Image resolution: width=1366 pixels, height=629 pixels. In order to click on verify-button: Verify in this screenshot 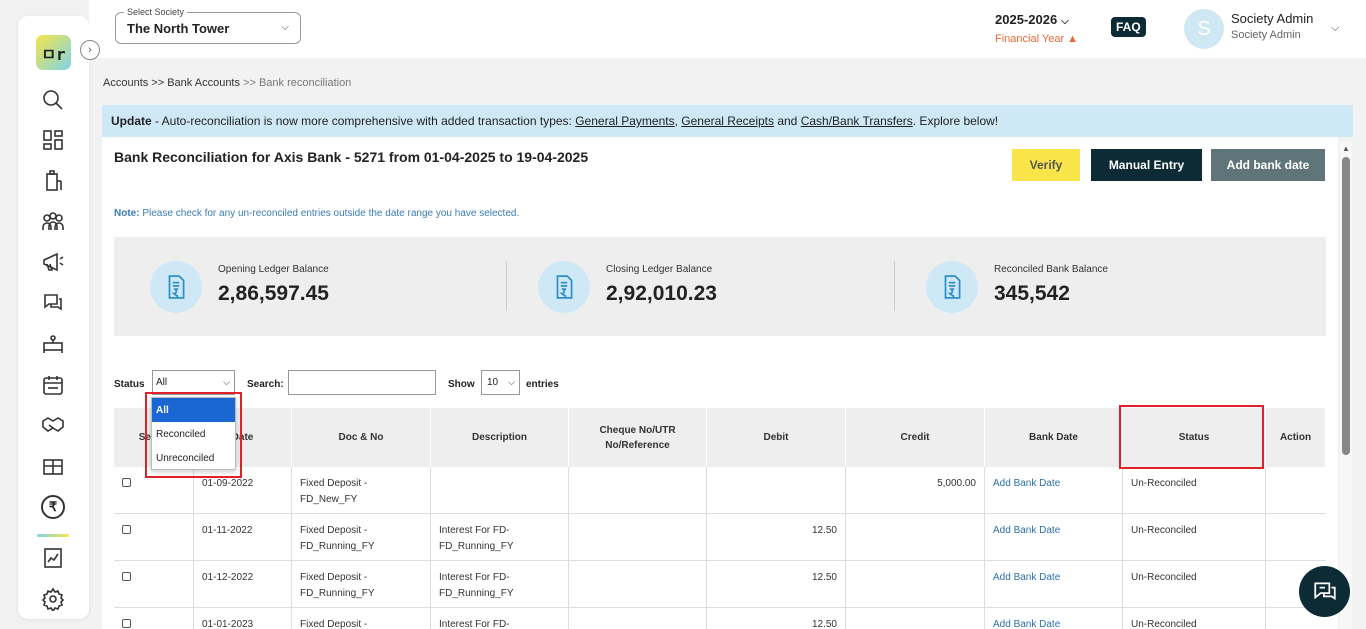, I will do `click(1046, 165)`.